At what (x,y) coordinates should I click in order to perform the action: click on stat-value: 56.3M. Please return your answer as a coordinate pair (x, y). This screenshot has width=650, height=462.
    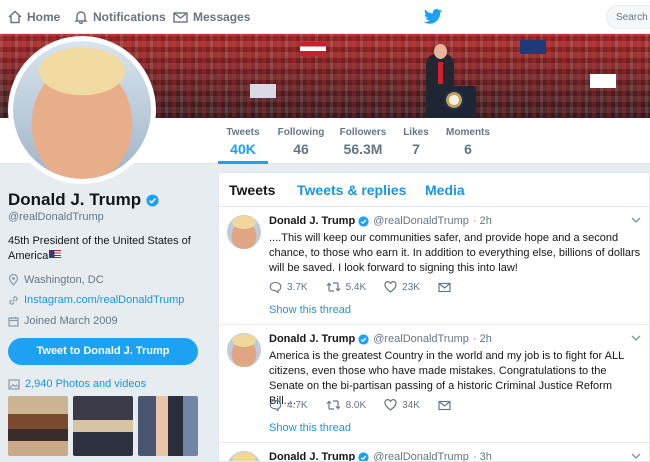
    Looking at the image, I should click on (363, 149).